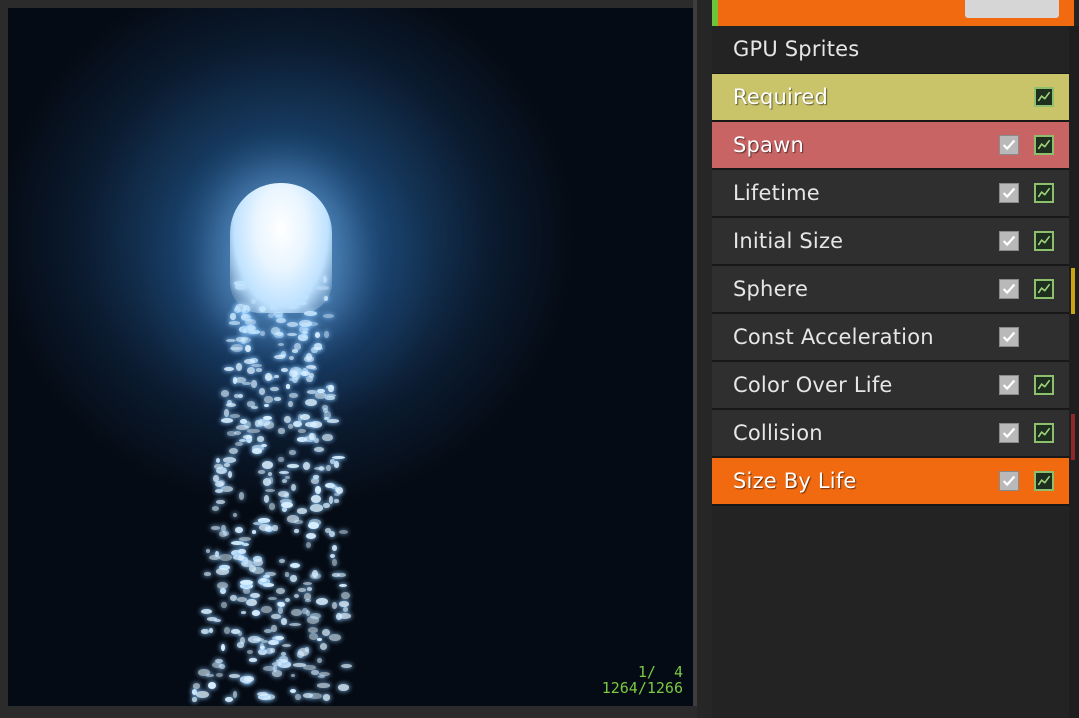  What do you see at coordinates (778, 433) in the screenshot?
I see `module-label: Collision` at bounding box center [778, 433].